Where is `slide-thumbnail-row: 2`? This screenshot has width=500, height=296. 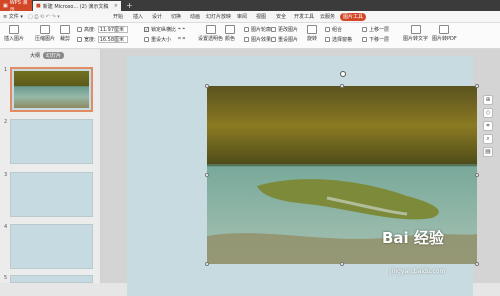
slide-thumbnail-row: 2 is located at coordinates (48, 141).